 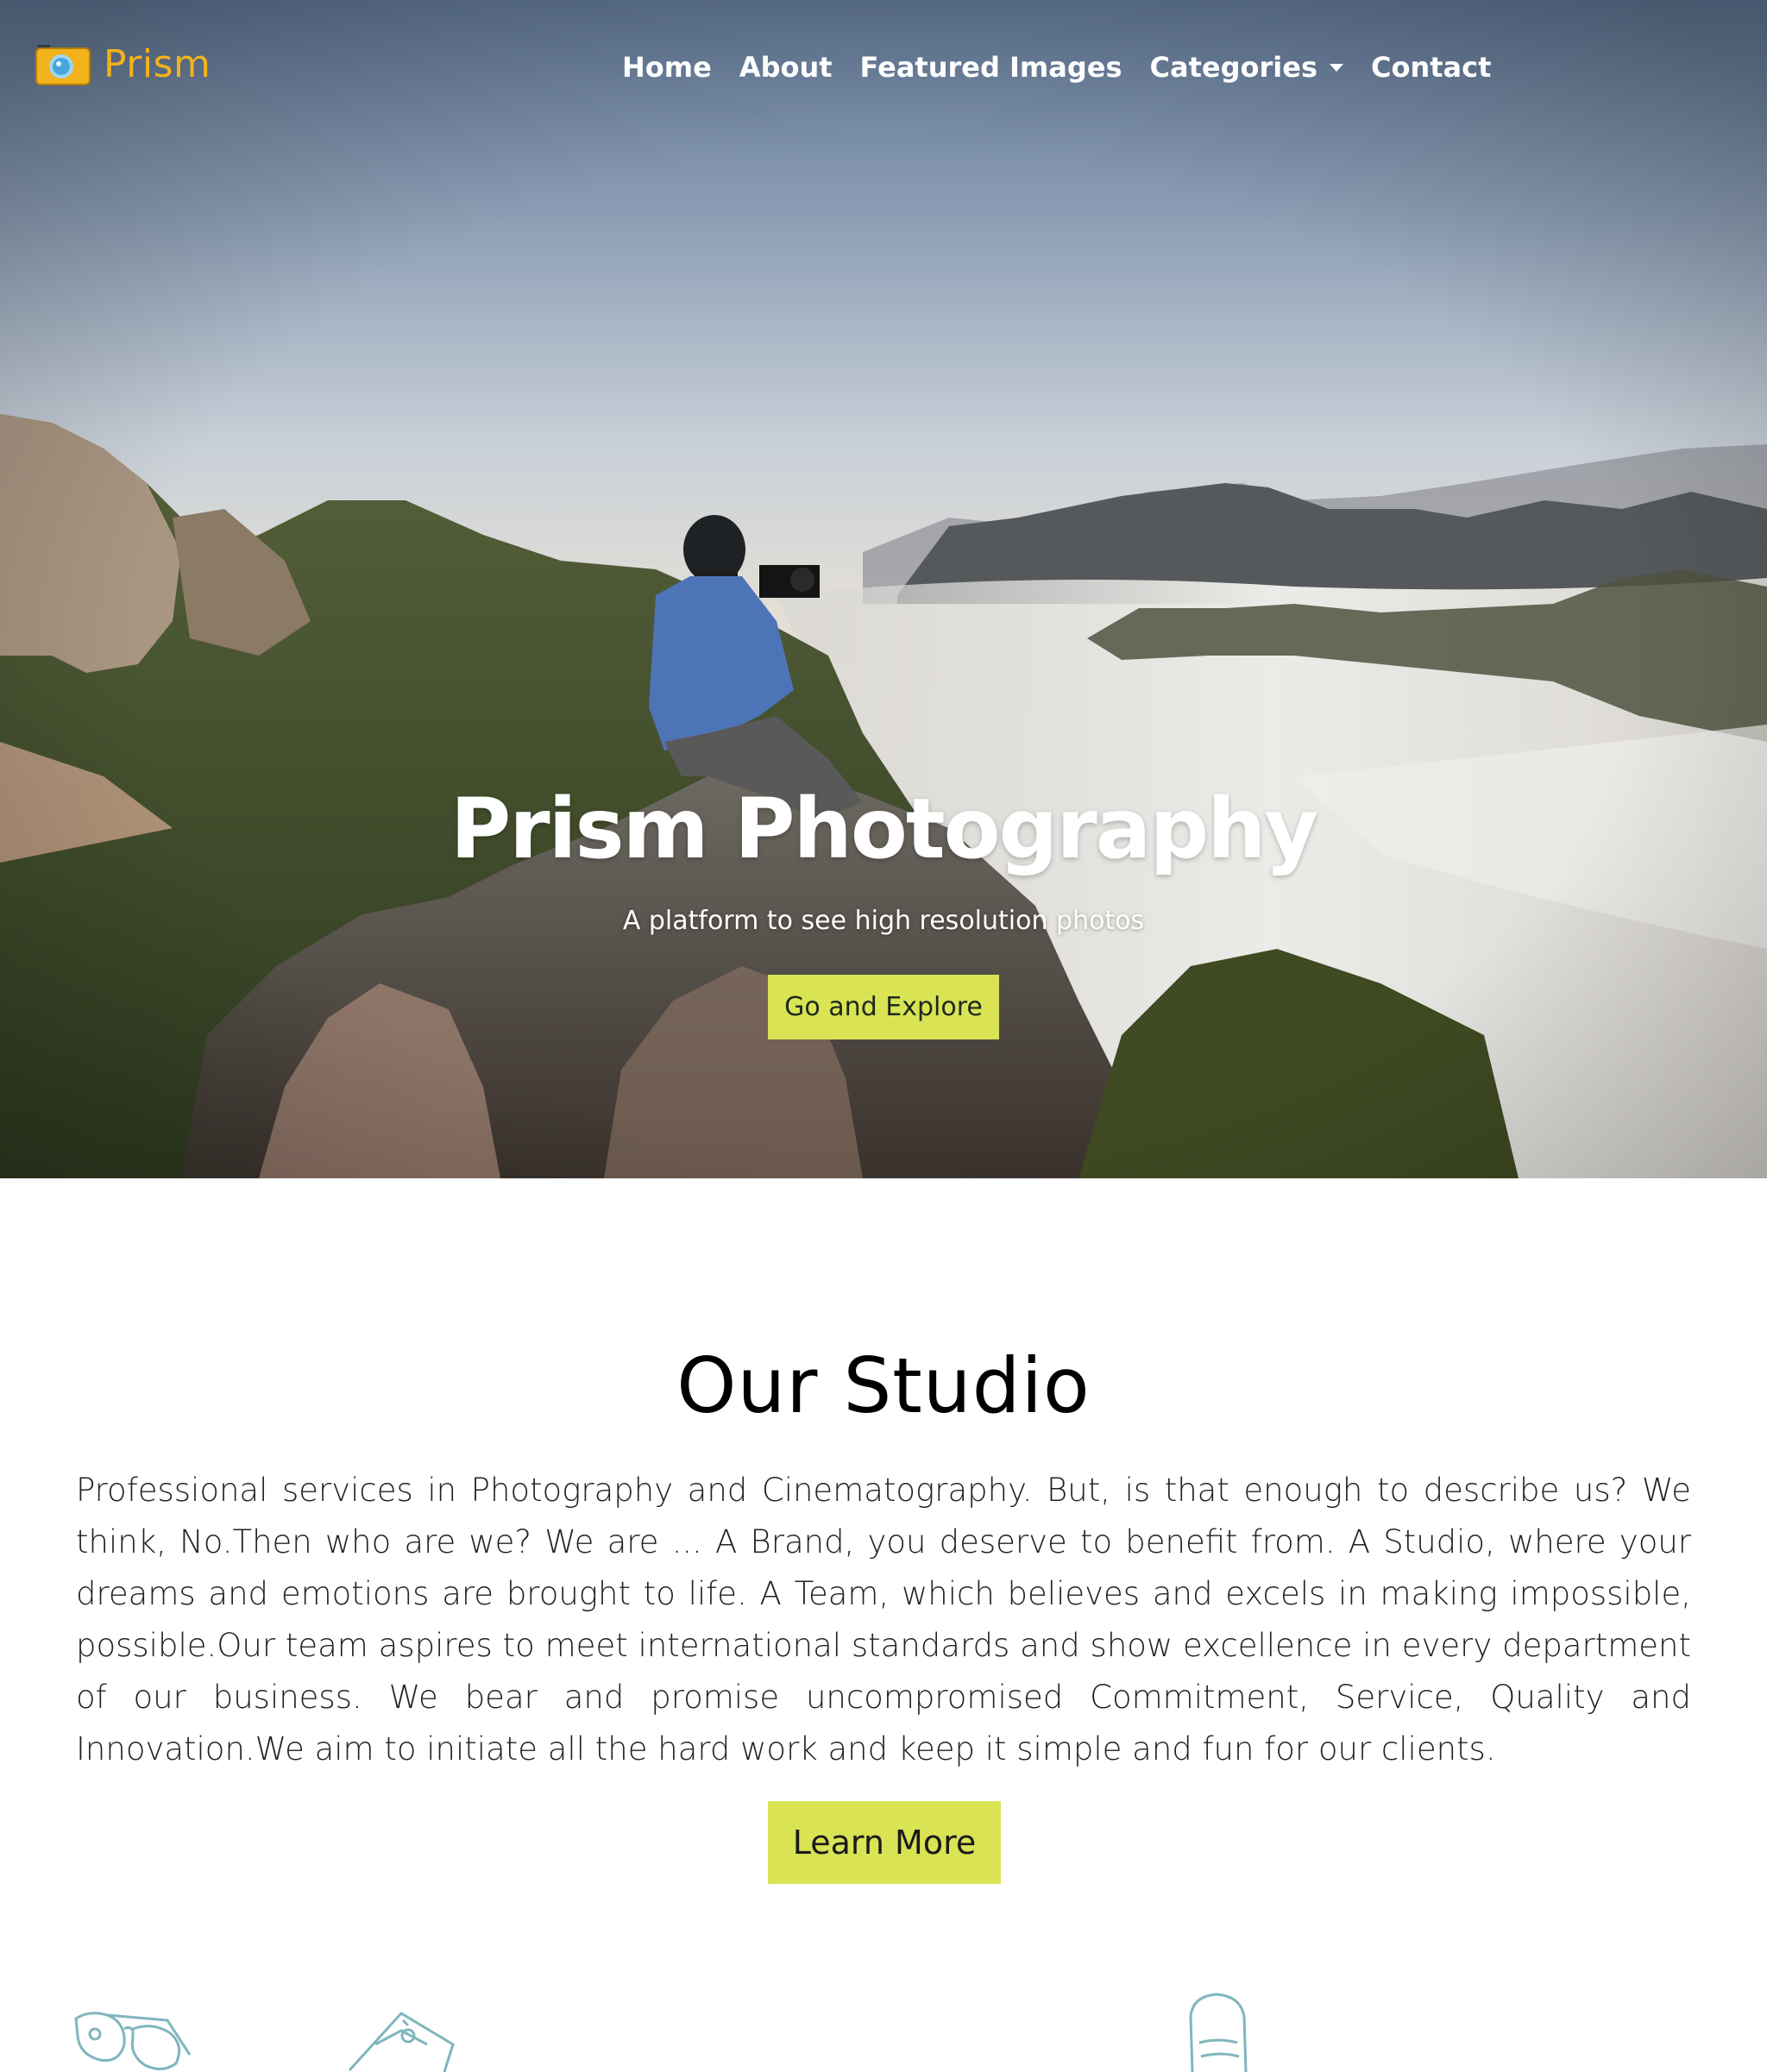 I want to click on nav-link-contact: Contact, so click(x=1431, y=67).